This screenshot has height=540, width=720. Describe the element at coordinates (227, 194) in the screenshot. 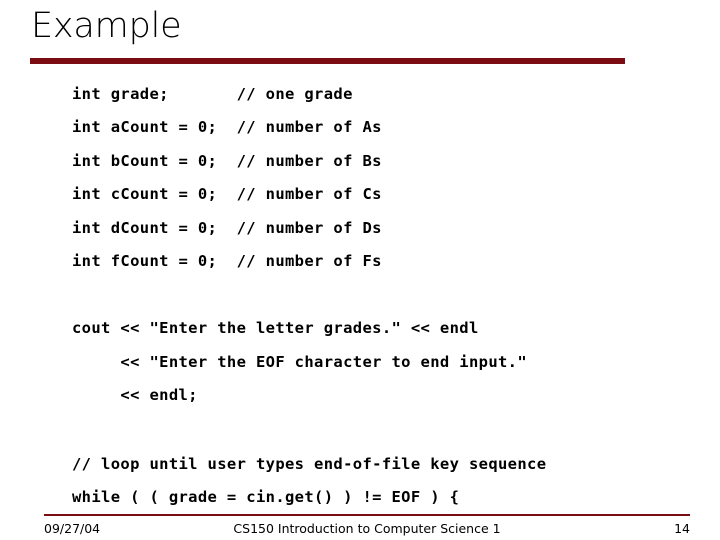

I see `code-line: int cCount = 0; // number of Cs` at that location.